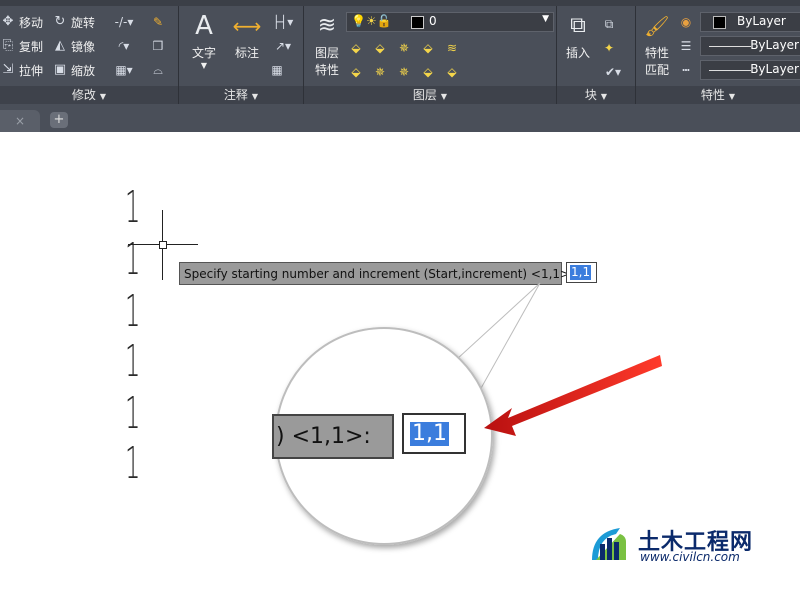 The width and height of the screenshot is (800, 600). What do you see at coordinates (333, 436) in the screenshot?
I see `magnified-prompt: ) <1,1>:` at bounding box center [333, 436].